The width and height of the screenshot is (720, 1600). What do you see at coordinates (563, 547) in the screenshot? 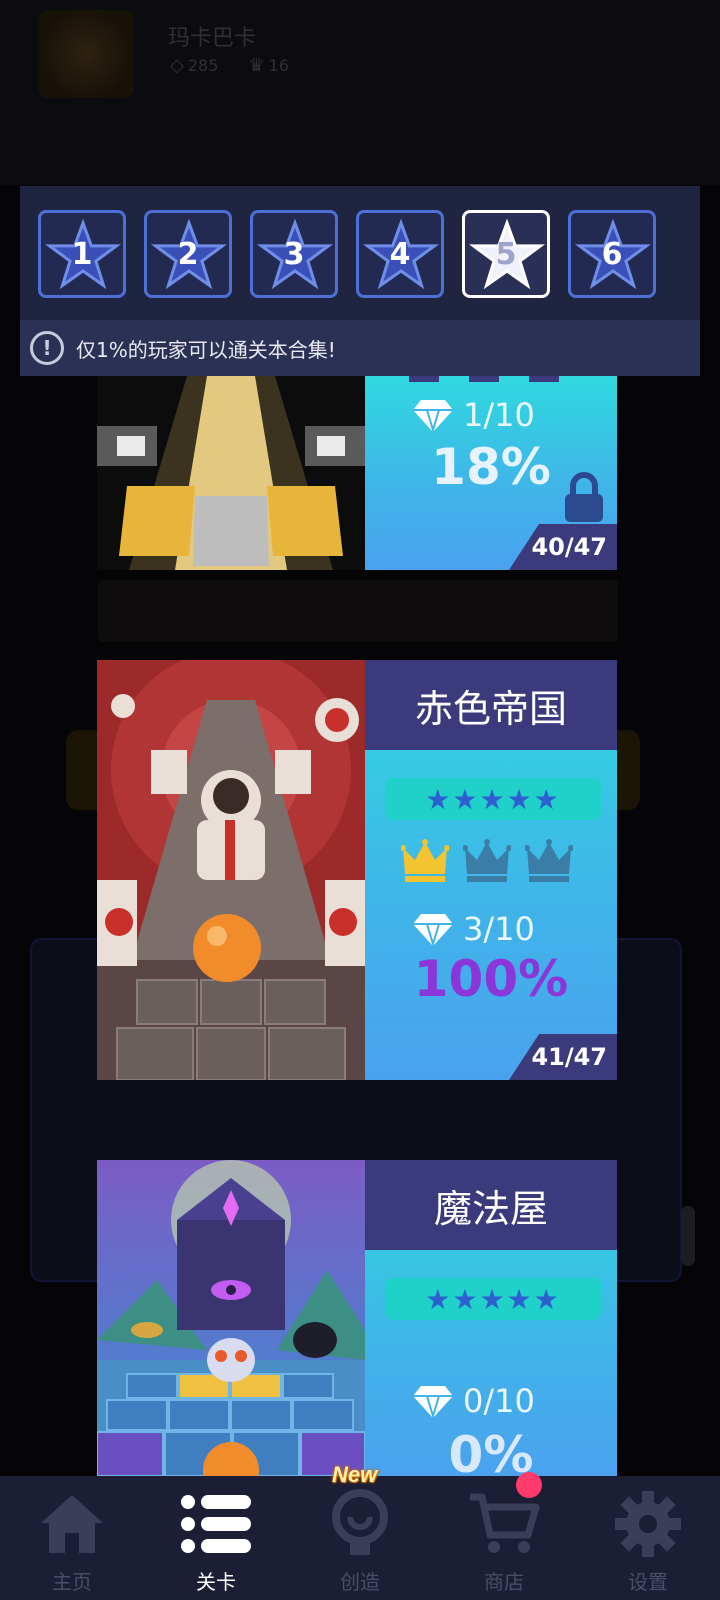
I see `progress-tag: 40/47` at bounding box center [563, 547].